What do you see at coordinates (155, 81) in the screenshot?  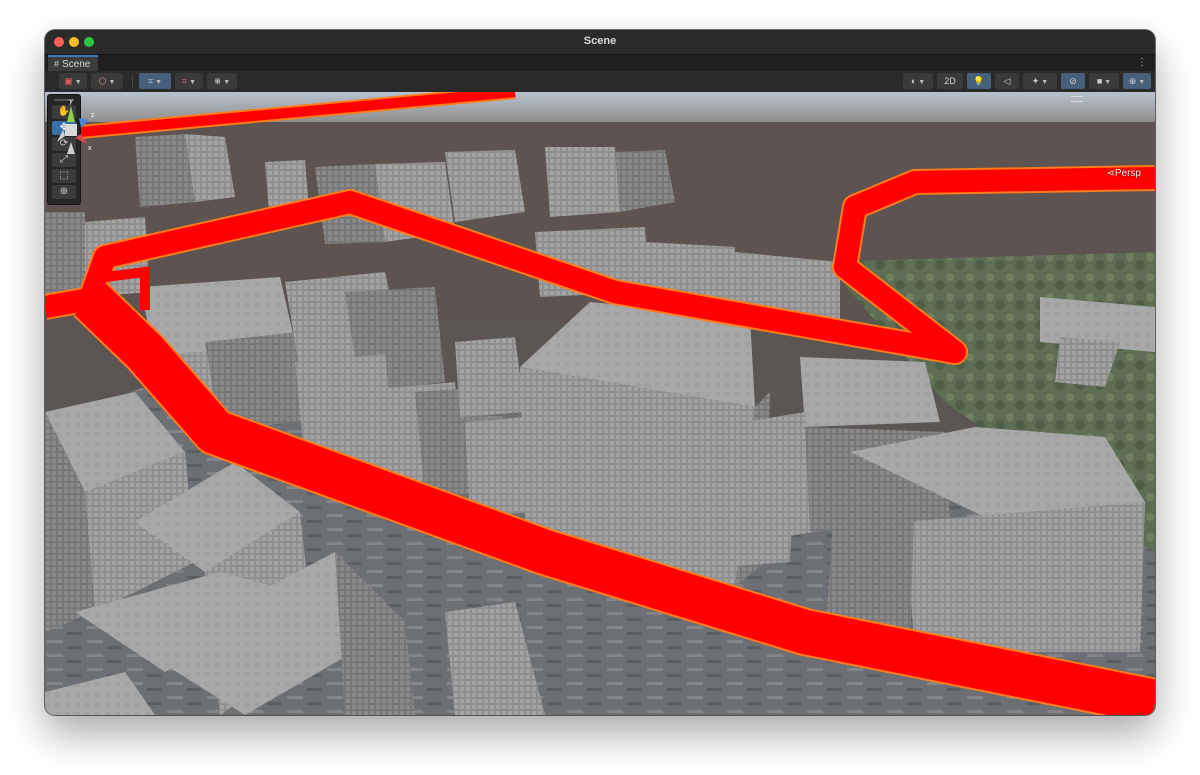 I see `grid-snap-button: ⌗ ▼` at bounding box center [155, 81].